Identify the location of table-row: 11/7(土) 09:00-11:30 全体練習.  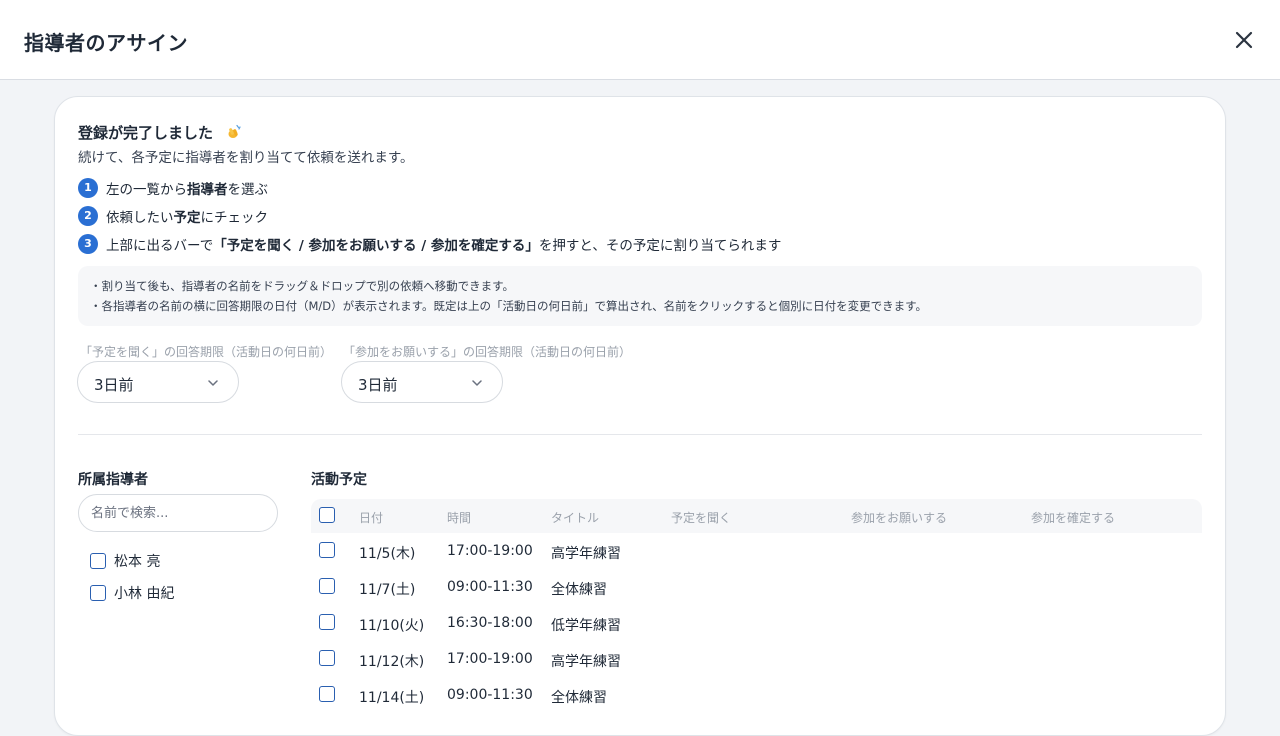
(756, 588).